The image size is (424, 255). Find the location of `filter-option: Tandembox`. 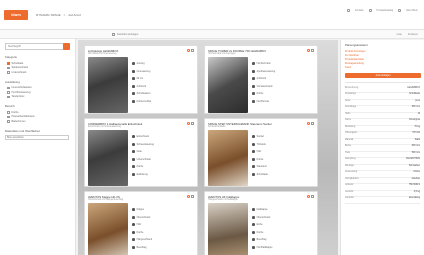

filter-option: Tandembox is located at coordinates (38, 97).